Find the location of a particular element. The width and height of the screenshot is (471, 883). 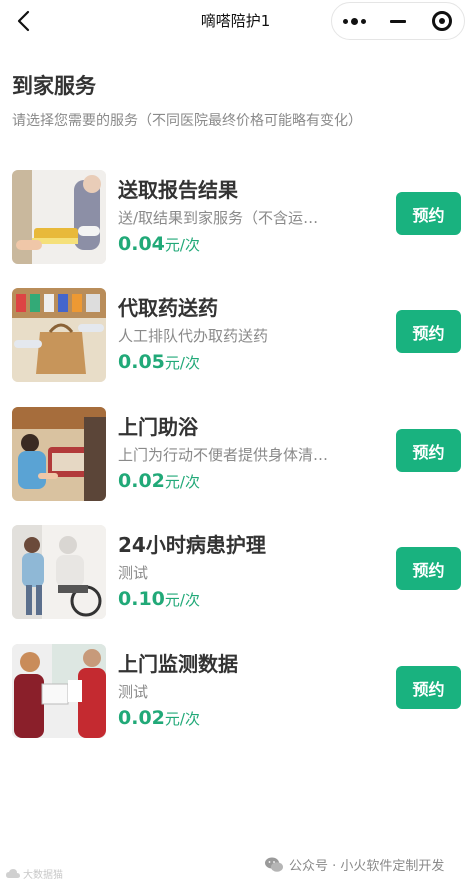

service-item: 代取药送药 人工排队代办取药送药 0.05元/次 预约 is located at coordinates (235, 335).